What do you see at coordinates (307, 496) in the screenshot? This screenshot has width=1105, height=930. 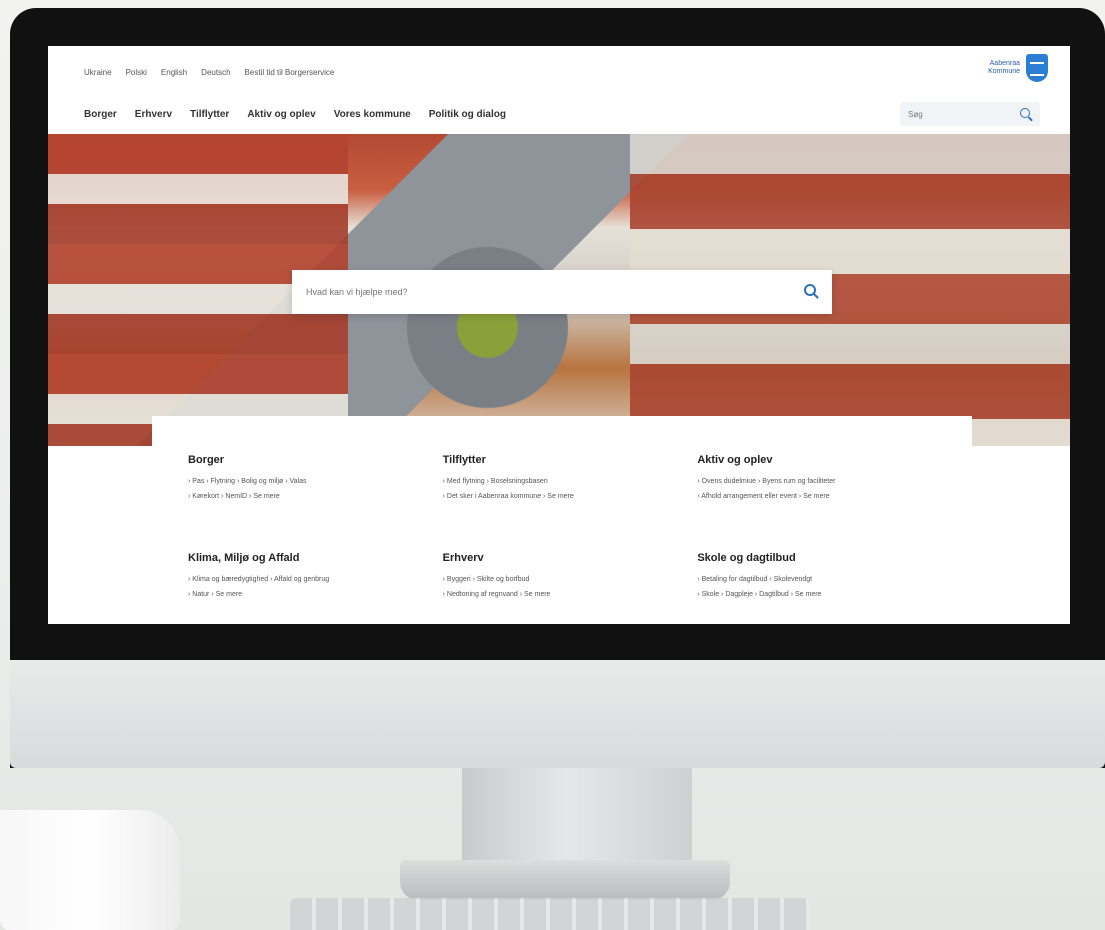 I see `card-link-row: › Kørekort › NemID › Se mere` at bounding box center [307, 496].